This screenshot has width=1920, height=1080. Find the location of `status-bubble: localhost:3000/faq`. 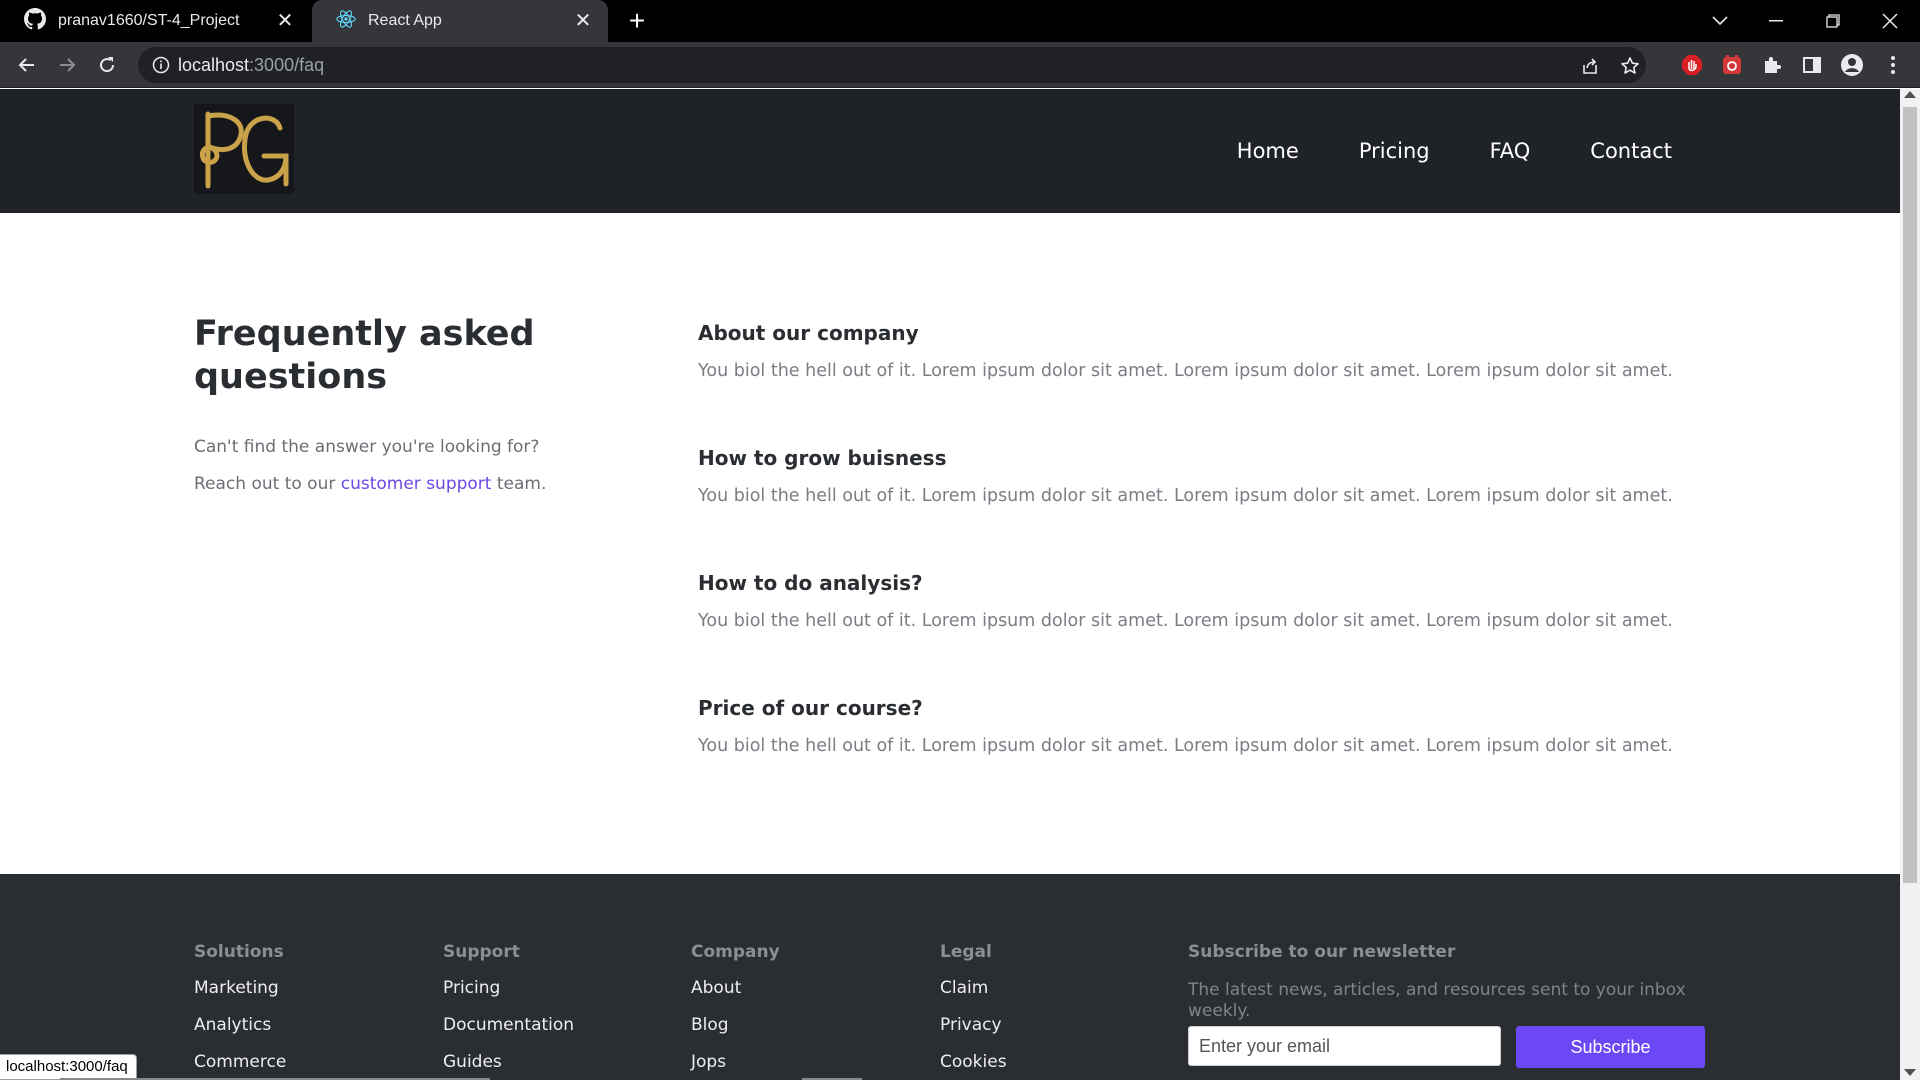

status-bubble: localhost:3000/faq is located at coordinates (68, 1067).